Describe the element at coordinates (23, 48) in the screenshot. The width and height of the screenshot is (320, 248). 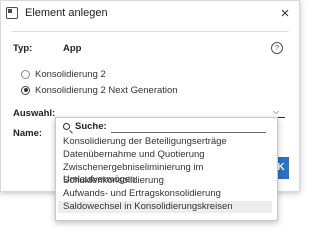
I see `typ-label: Typ:` at that location.